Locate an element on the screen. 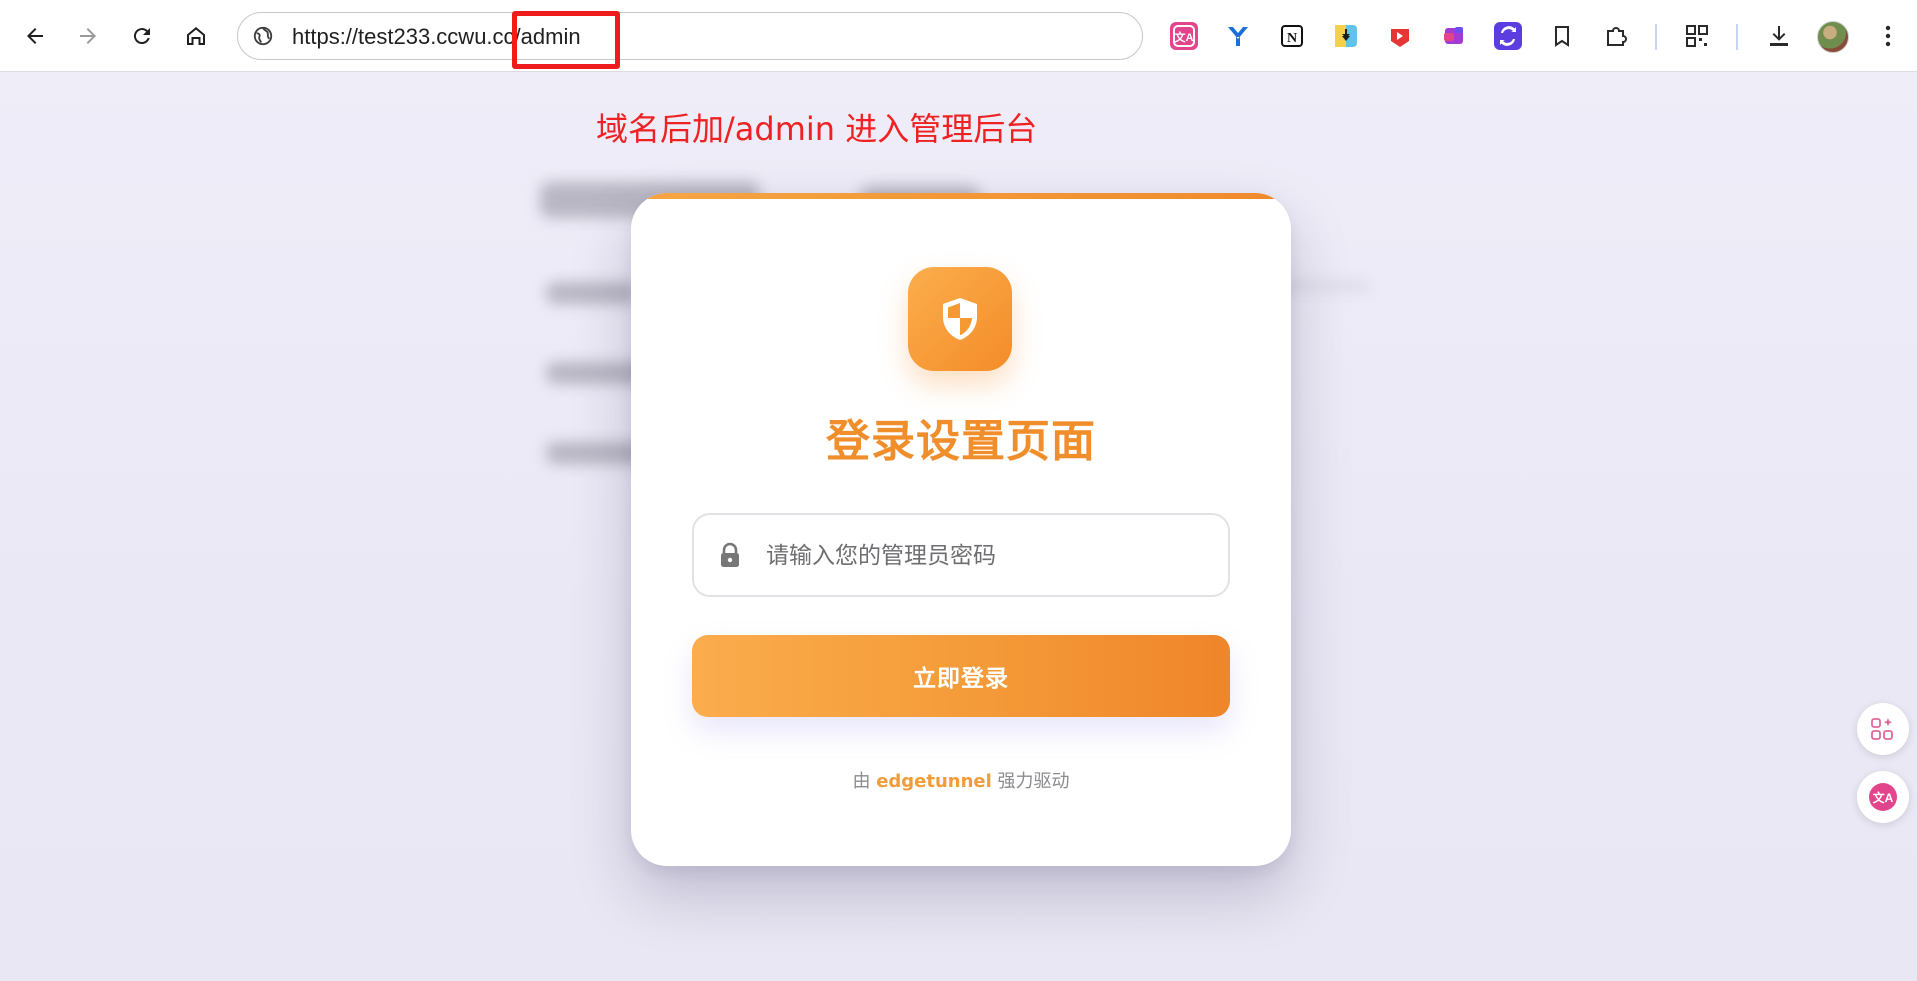 This screenshot has height=981, width=1917. site-info-icon is located at coordinates (263, 36).